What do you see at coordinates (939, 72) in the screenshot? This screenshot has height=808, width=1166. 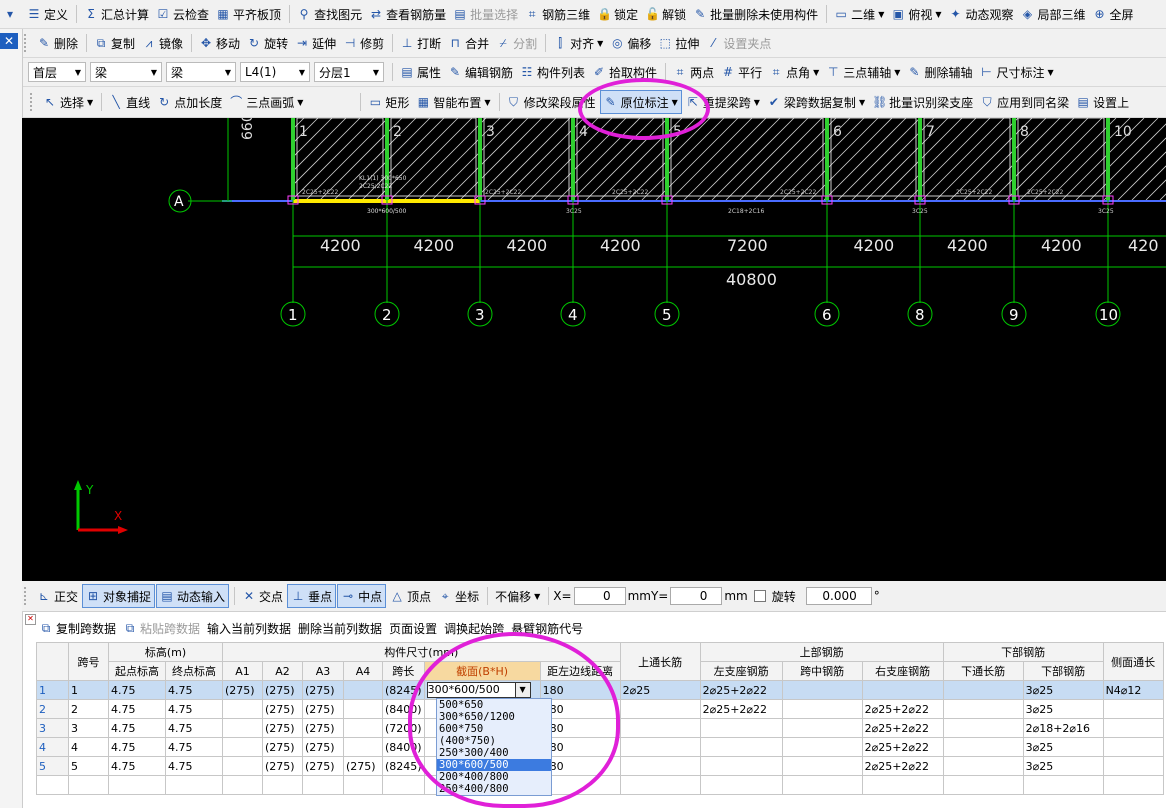 I see `tool-button: ✎ 删除辅轴` at bounding box center [939, 72].